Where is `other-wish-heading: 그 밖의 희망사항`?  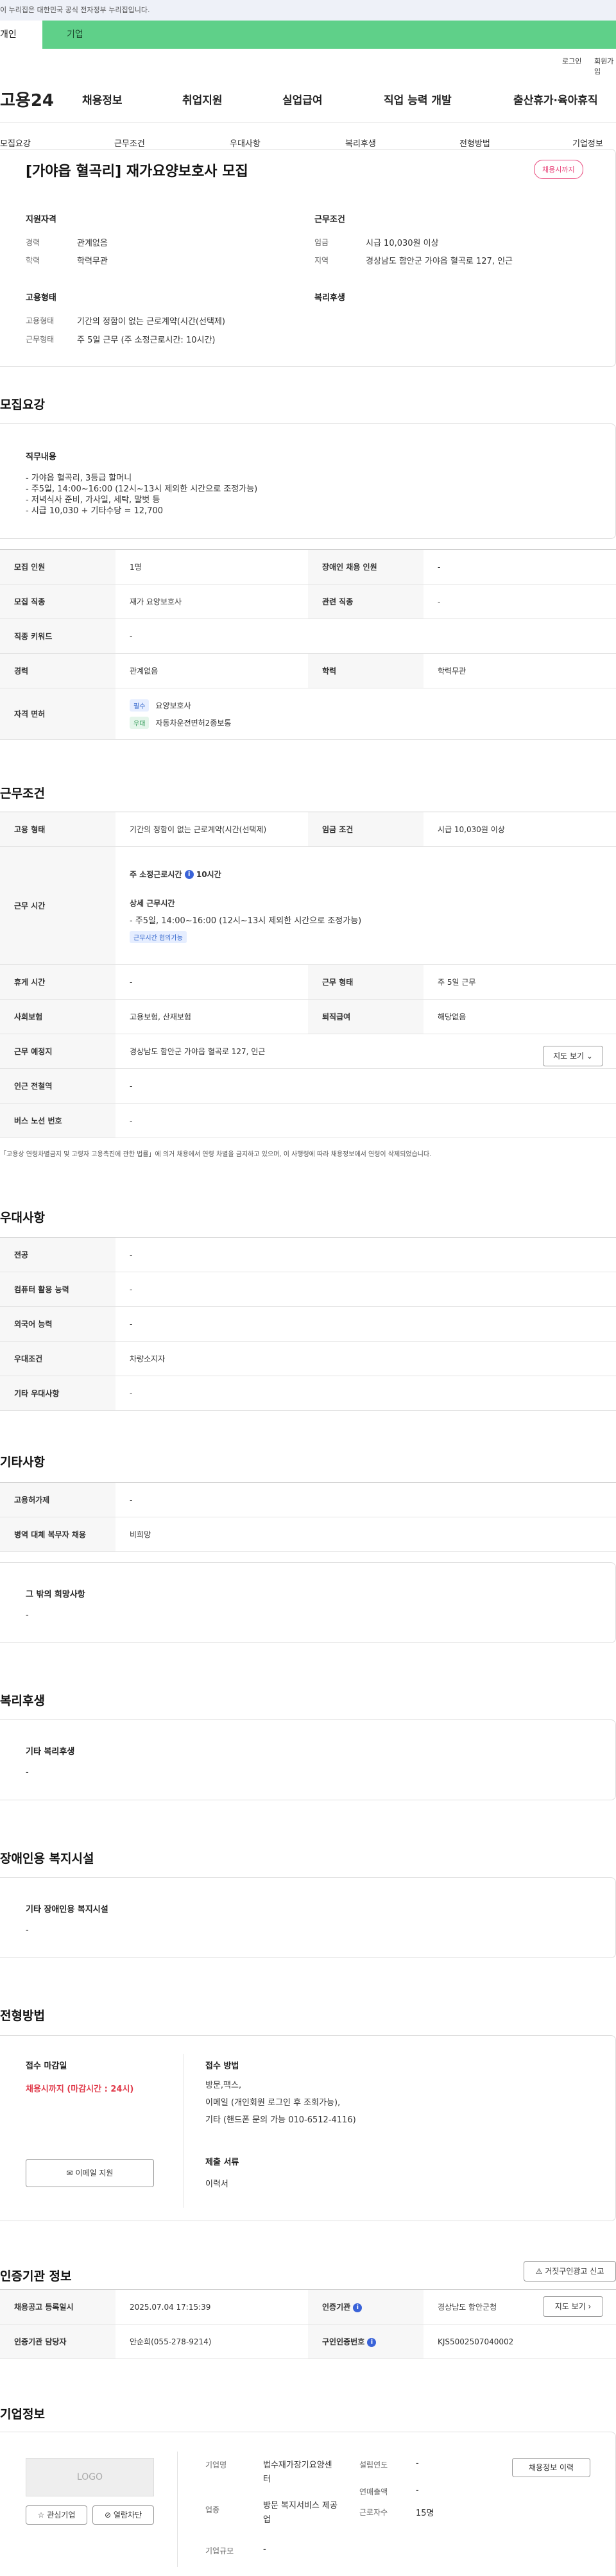 other-wish-heading: 그 밖의 희망사항 is located at coordinates (56, 1595).